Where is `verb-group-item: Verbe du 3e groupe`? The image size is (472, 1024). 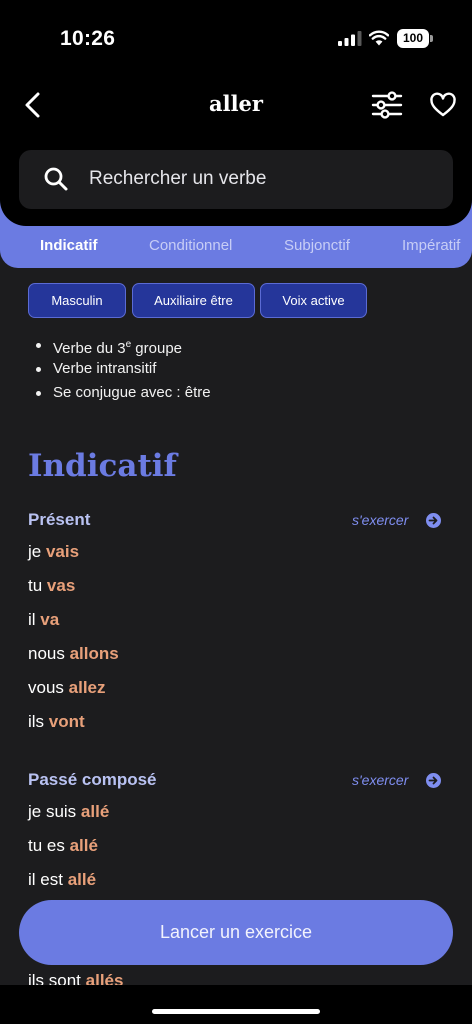 verb-group-item: Verbe du 3e groupe is located at coordinates (123, 347).